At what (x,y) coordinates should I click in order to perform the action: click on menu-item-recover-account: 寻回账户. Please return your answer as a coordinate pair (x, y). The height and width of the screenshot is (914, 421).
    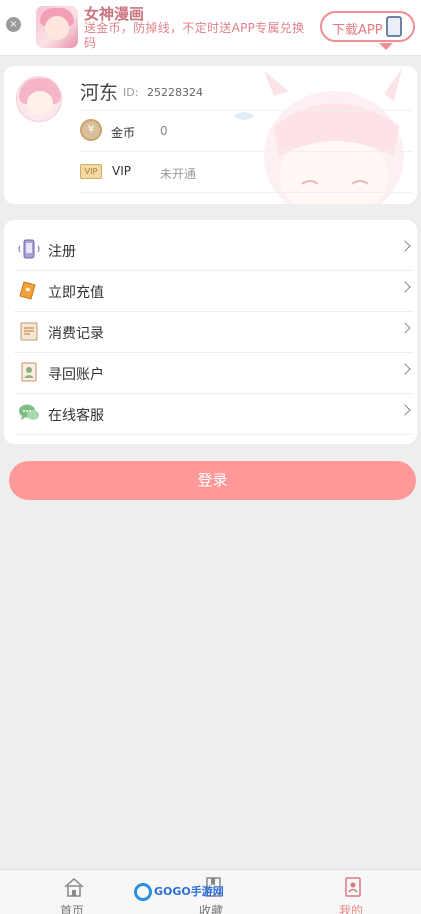
    Looking at the image, I should click on (213, 373).